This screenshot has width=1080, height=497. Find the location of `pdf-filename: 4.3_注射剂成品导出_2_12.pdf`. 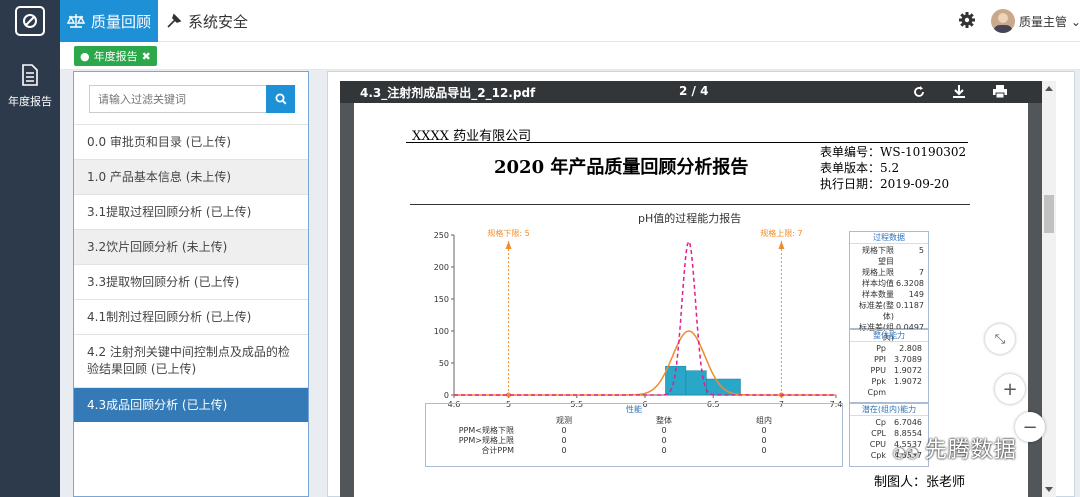

pdf-filename: 4.3_注射剂成品导出_2_12.pdf is located at coordinates (448, 93).